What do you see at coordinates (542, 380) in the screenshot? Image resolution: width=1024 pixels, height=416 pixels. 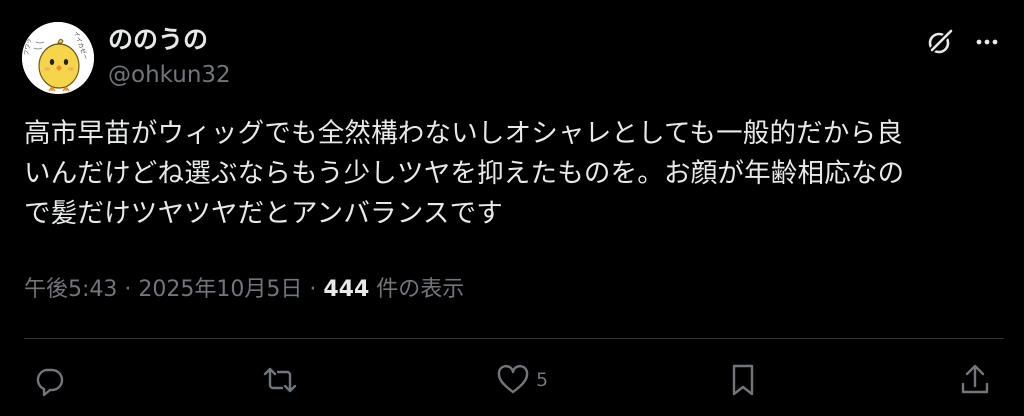 I see `like-count: 5` at bounding box center [542, 380].